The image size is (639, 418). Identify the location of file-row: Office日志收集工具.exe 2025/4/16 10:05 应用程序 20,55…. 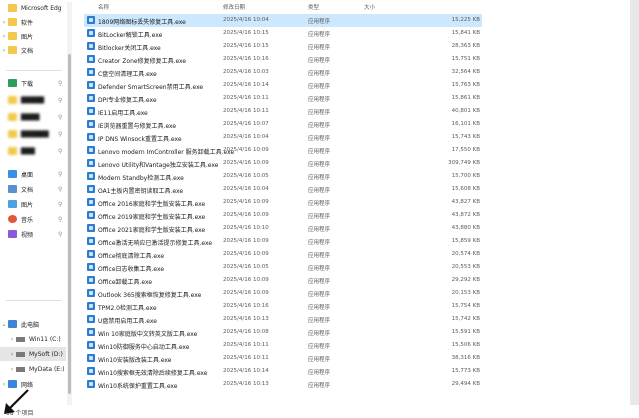
(283, 267).